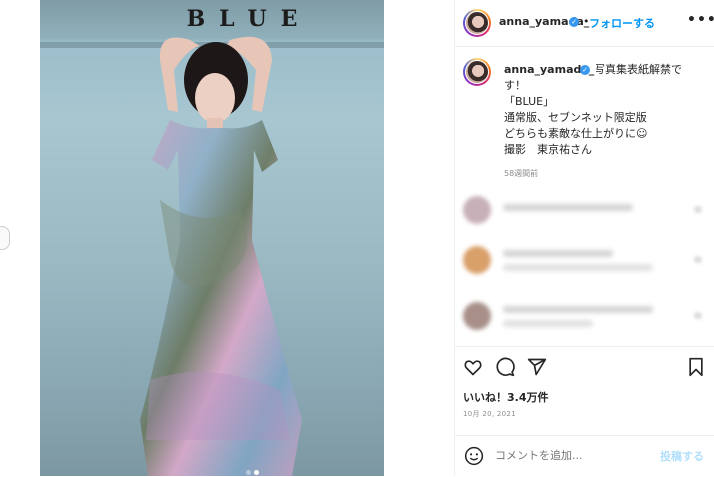  I want to click on bookmark-icon, so click(696, 367).